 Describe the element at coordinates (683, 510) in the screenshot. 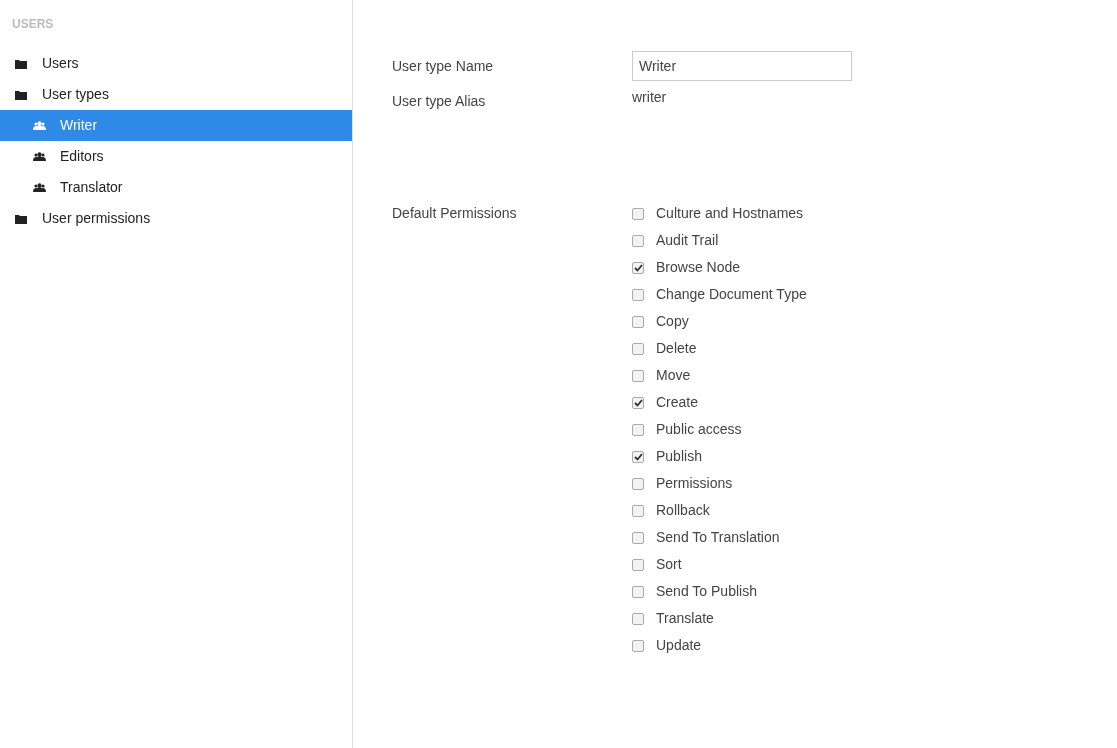

I see `checkbox-label: Rollback` at that location.